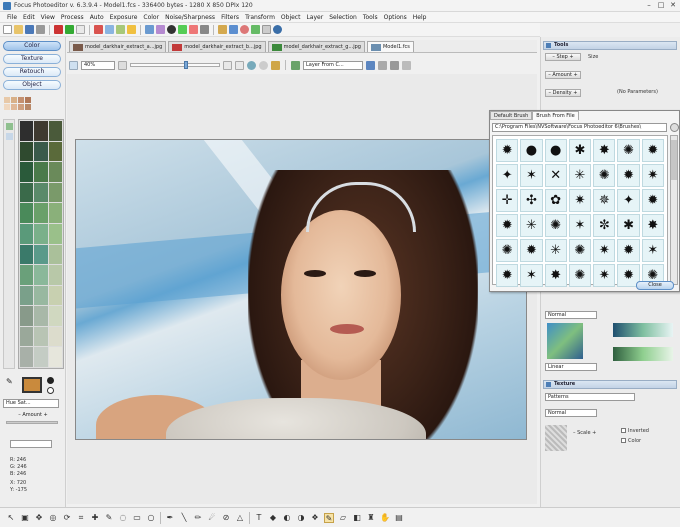 This screenshot has width=680, height=527. I want to click on swatches-icon, so click(9, 136).